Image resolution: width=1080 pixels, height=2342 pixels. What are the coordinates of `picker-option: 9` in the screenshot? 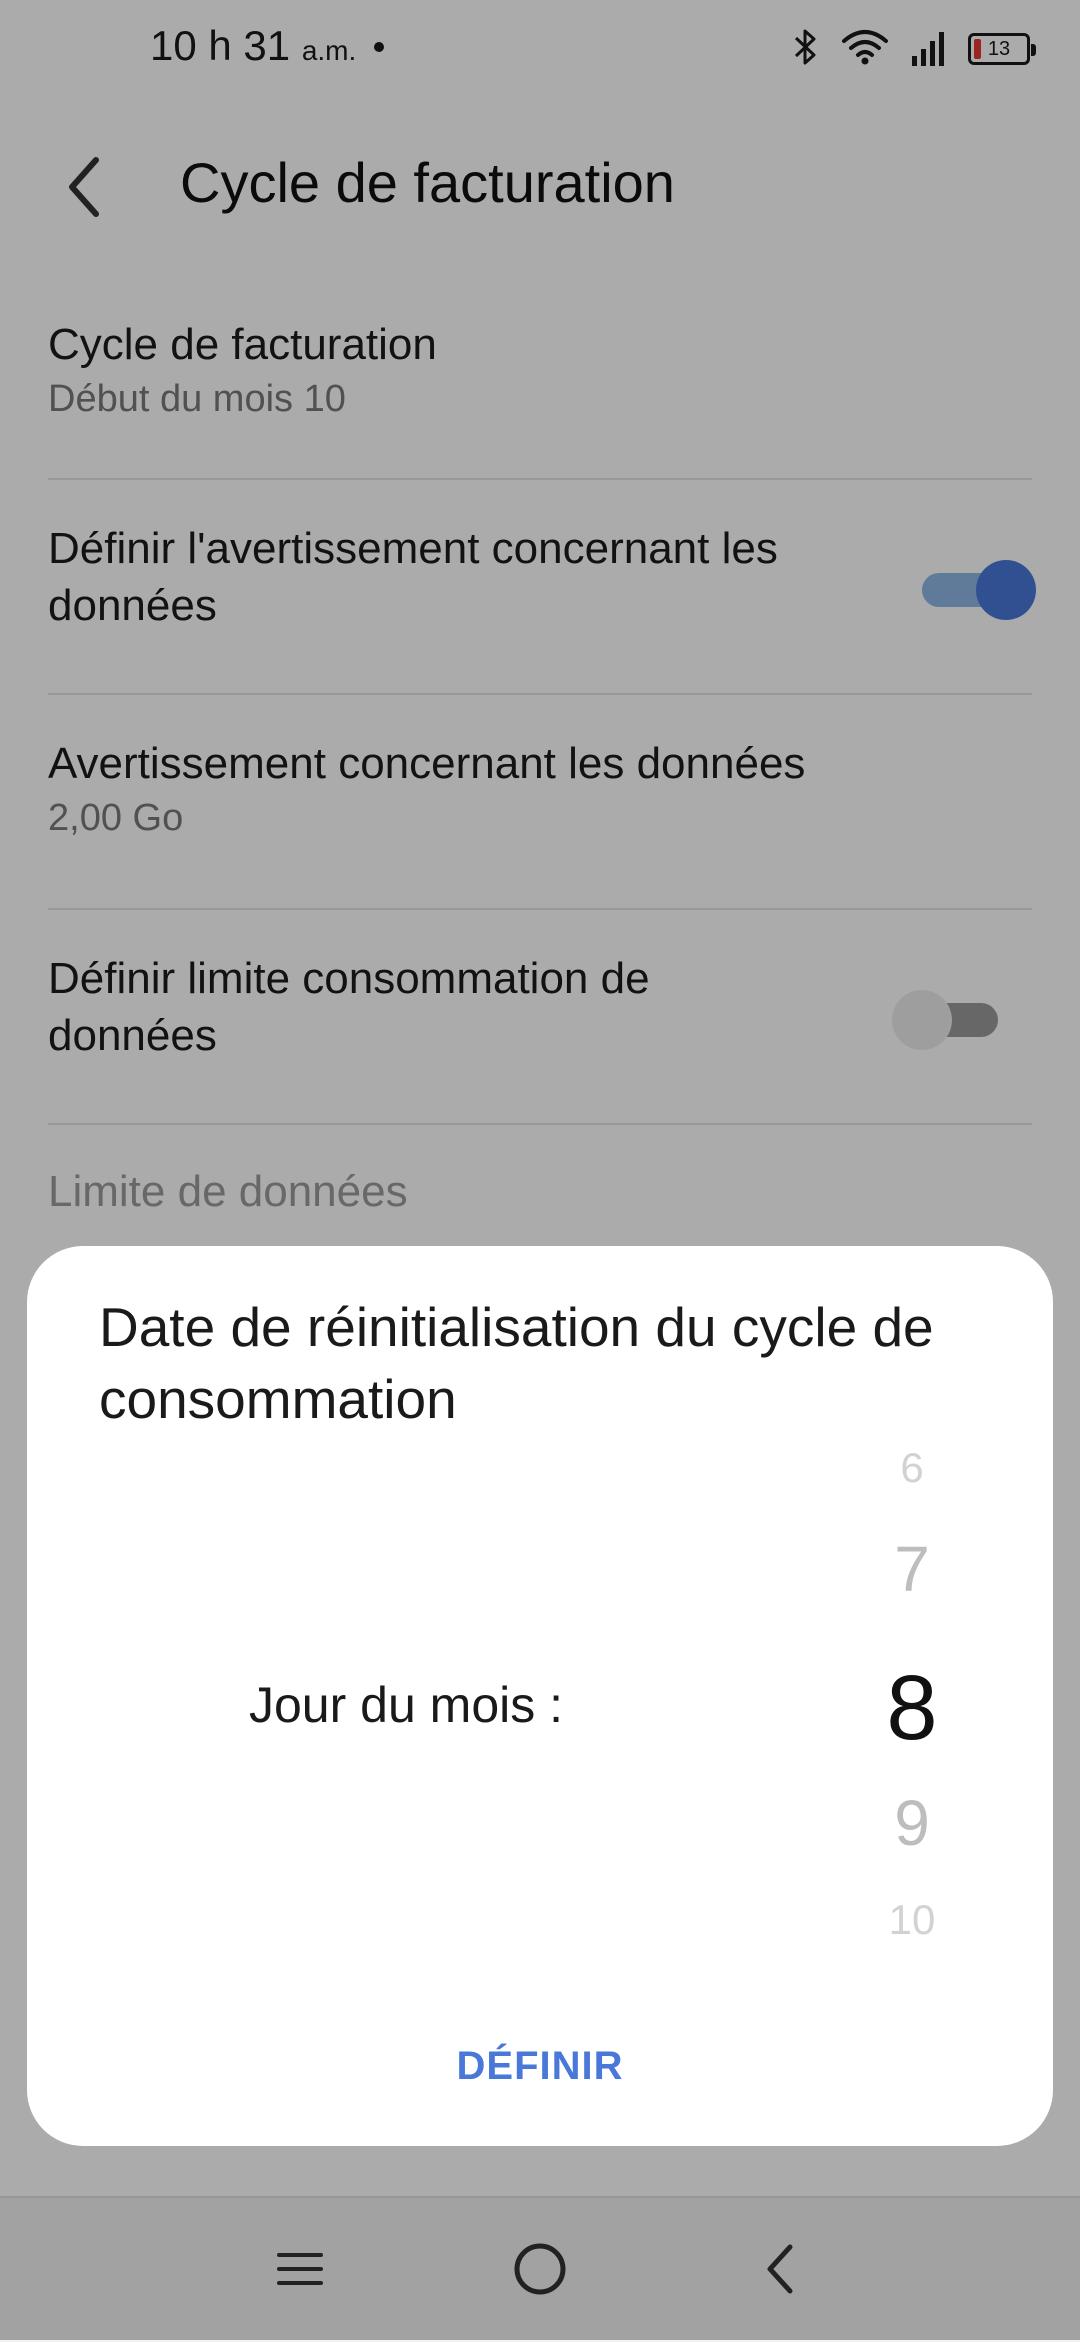 It's located at (912, 1823).